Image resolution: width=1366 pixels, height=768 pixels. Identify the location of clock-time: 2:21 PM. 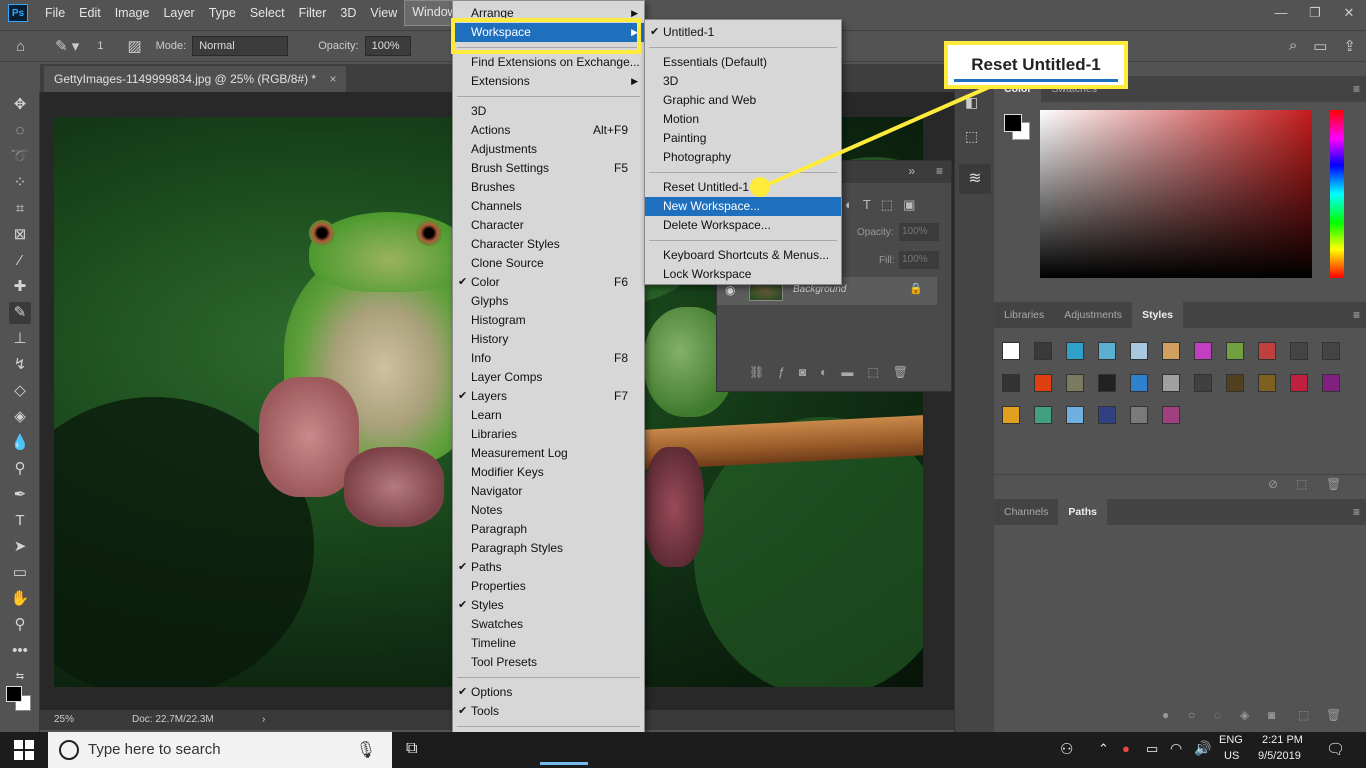
(1282, 740).